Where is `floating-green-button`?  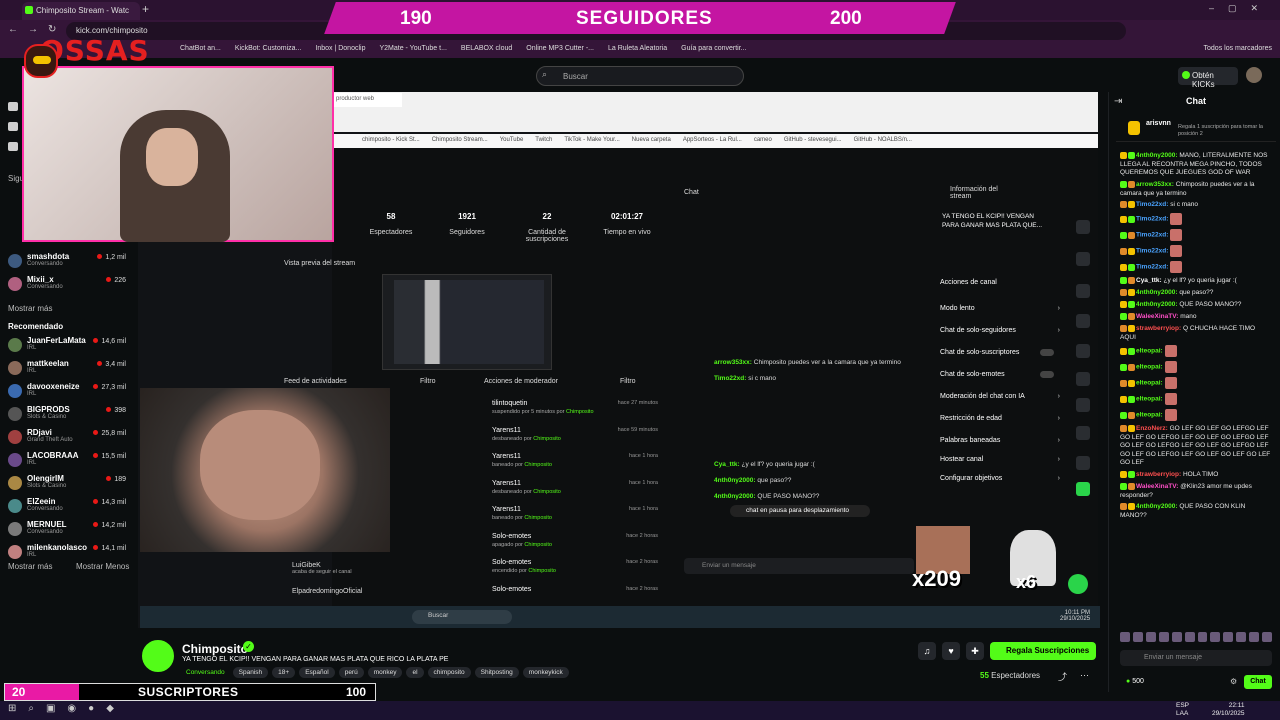
floating-green-button is located at coordinates (1078, 584).